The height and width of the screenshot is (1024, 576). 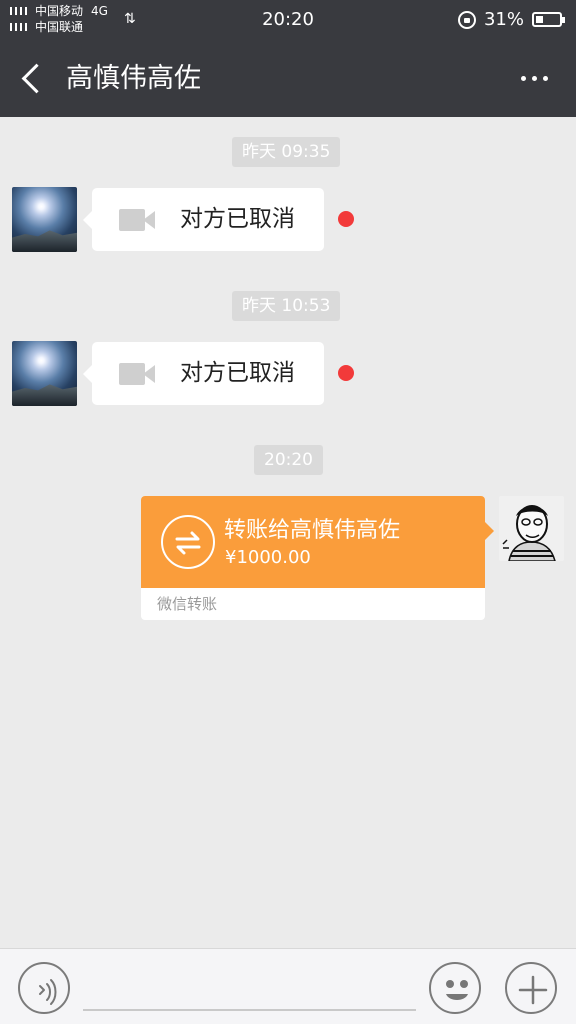 What do you see at coordinates (237, 219) in the screenshot?
I see `message-text-1: 对方已取消` at bounding box center [237, 219].